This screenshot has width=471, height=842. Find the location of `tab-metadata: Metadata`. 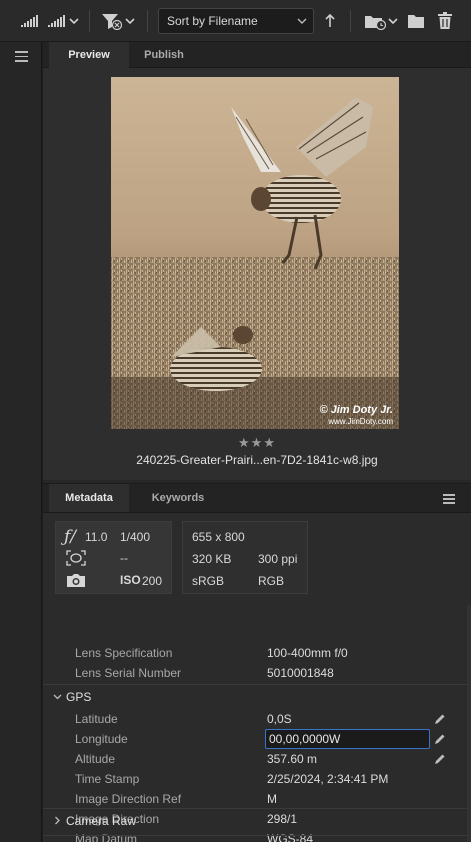

tab-metadata: Metadata is located at coordinates (89, 498).